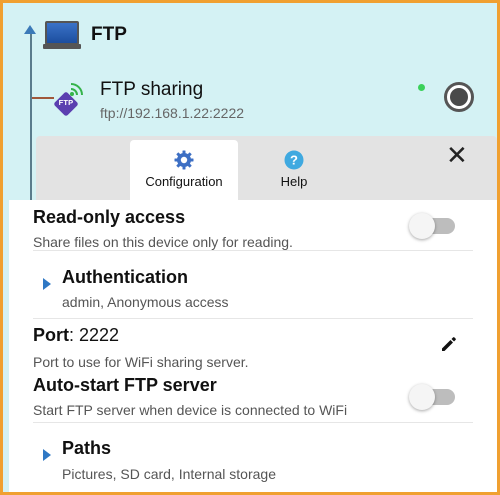 This screenshot has height=495, width=500. I want to click on port-label: Port, so click(51, 335).